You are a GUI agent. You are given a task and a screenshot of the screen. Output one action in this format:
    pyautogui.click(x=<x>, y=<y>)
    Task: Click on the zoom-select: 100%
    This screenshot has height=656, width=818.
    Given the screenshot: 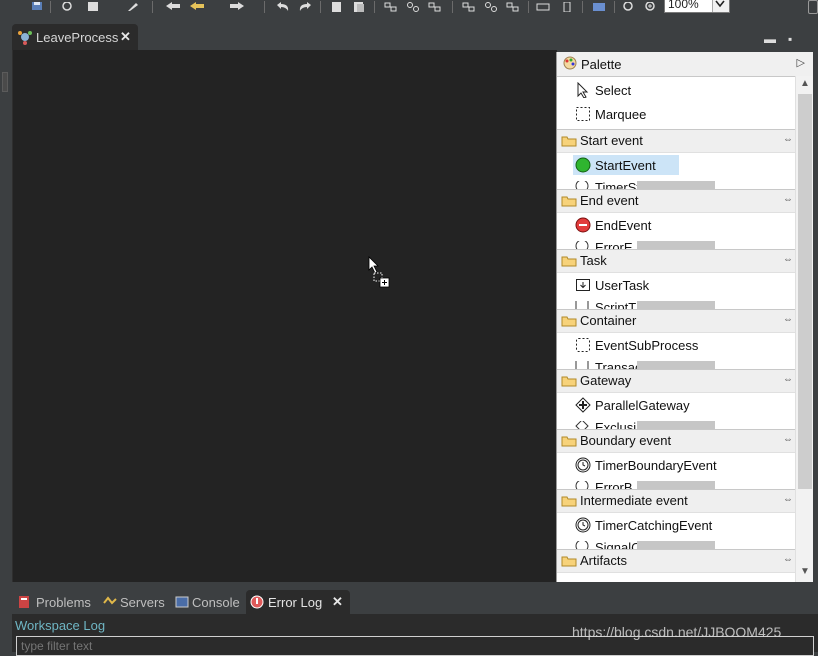 What is the action you would take?
    pyautogui.click(x=697, y=6)
    